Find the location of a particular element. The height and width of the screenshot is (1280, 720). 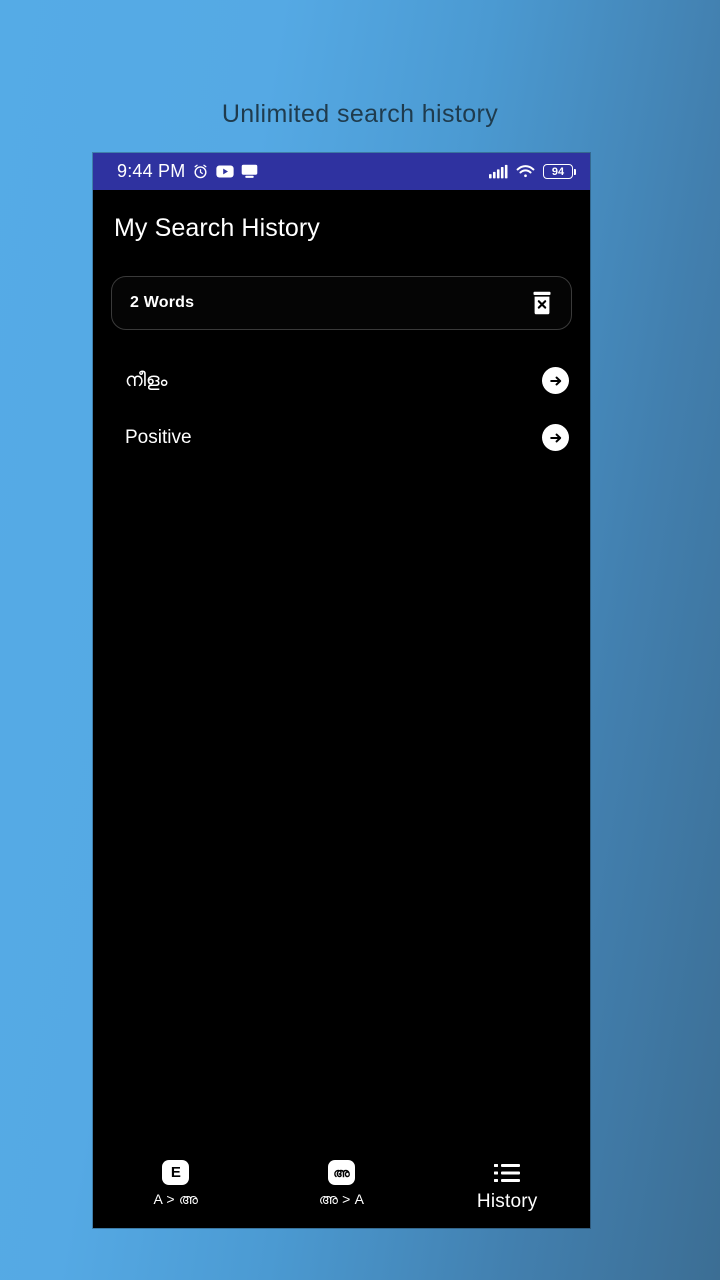

list-icon is located at coordinates (507, 1172).